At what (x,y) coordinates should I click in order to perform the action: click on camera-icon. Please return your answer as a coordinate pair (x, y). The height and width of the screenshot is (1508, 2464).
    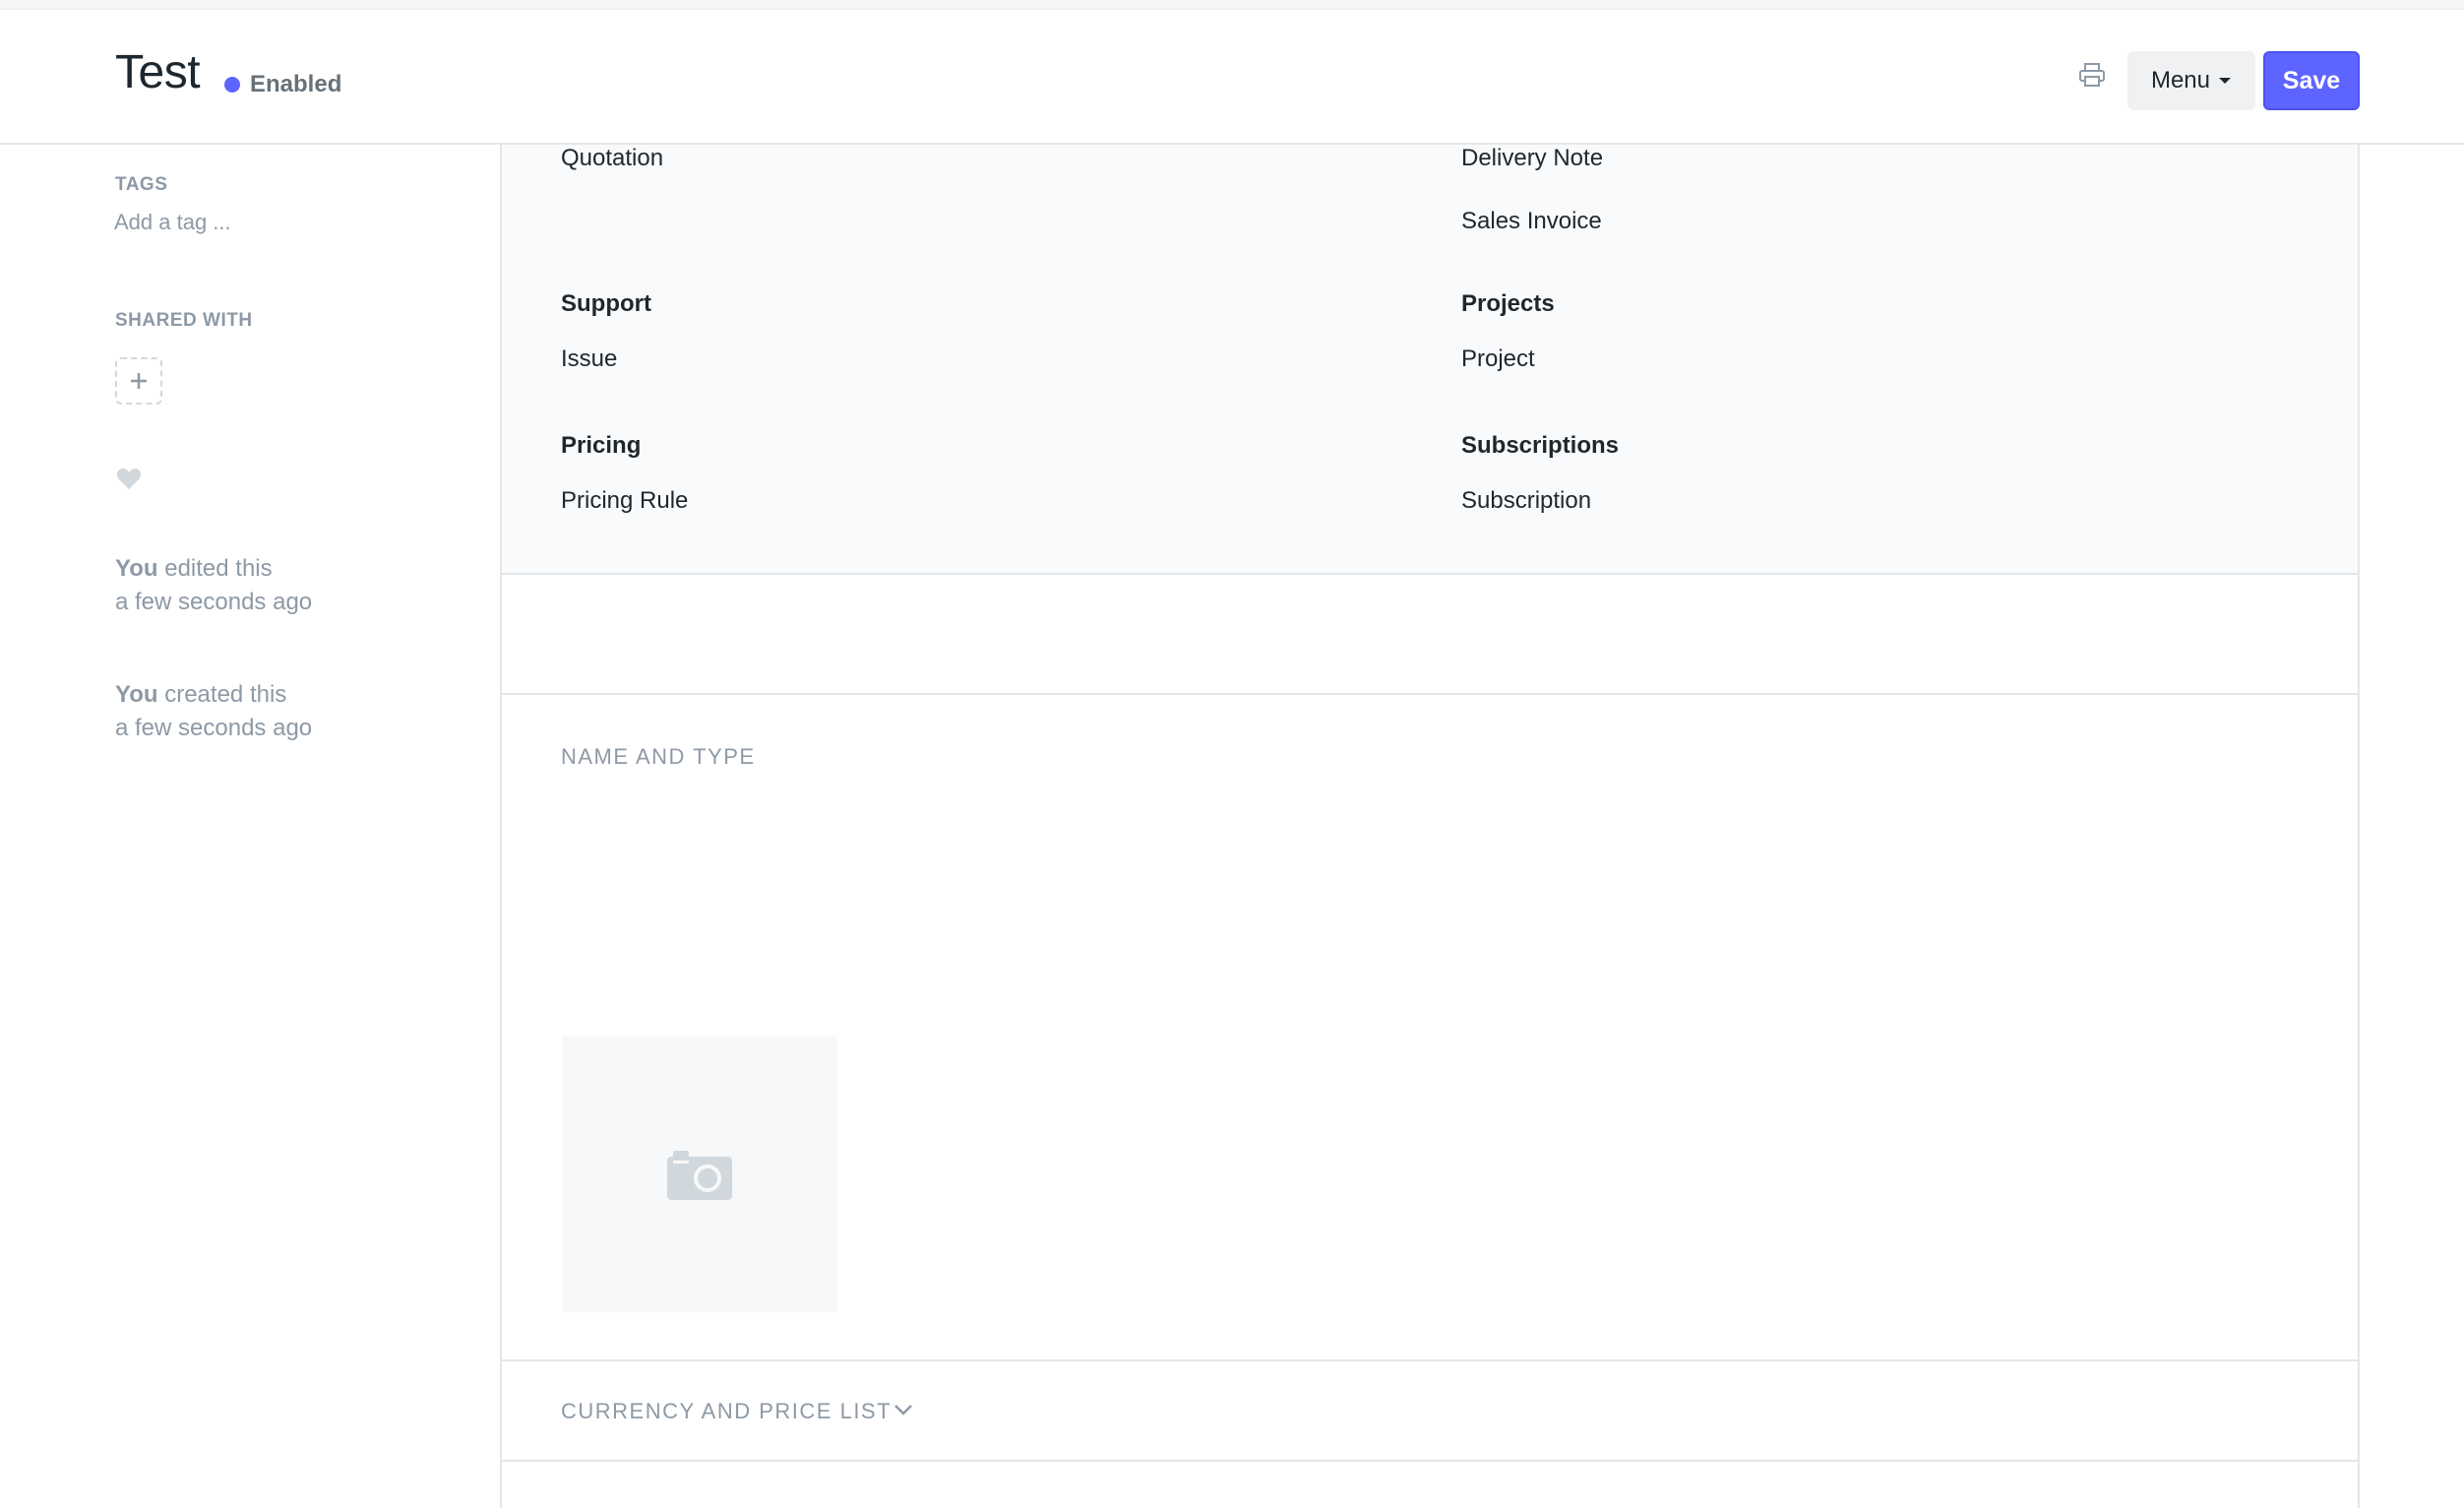
    Looking at the image, I should click on (699, 1176).